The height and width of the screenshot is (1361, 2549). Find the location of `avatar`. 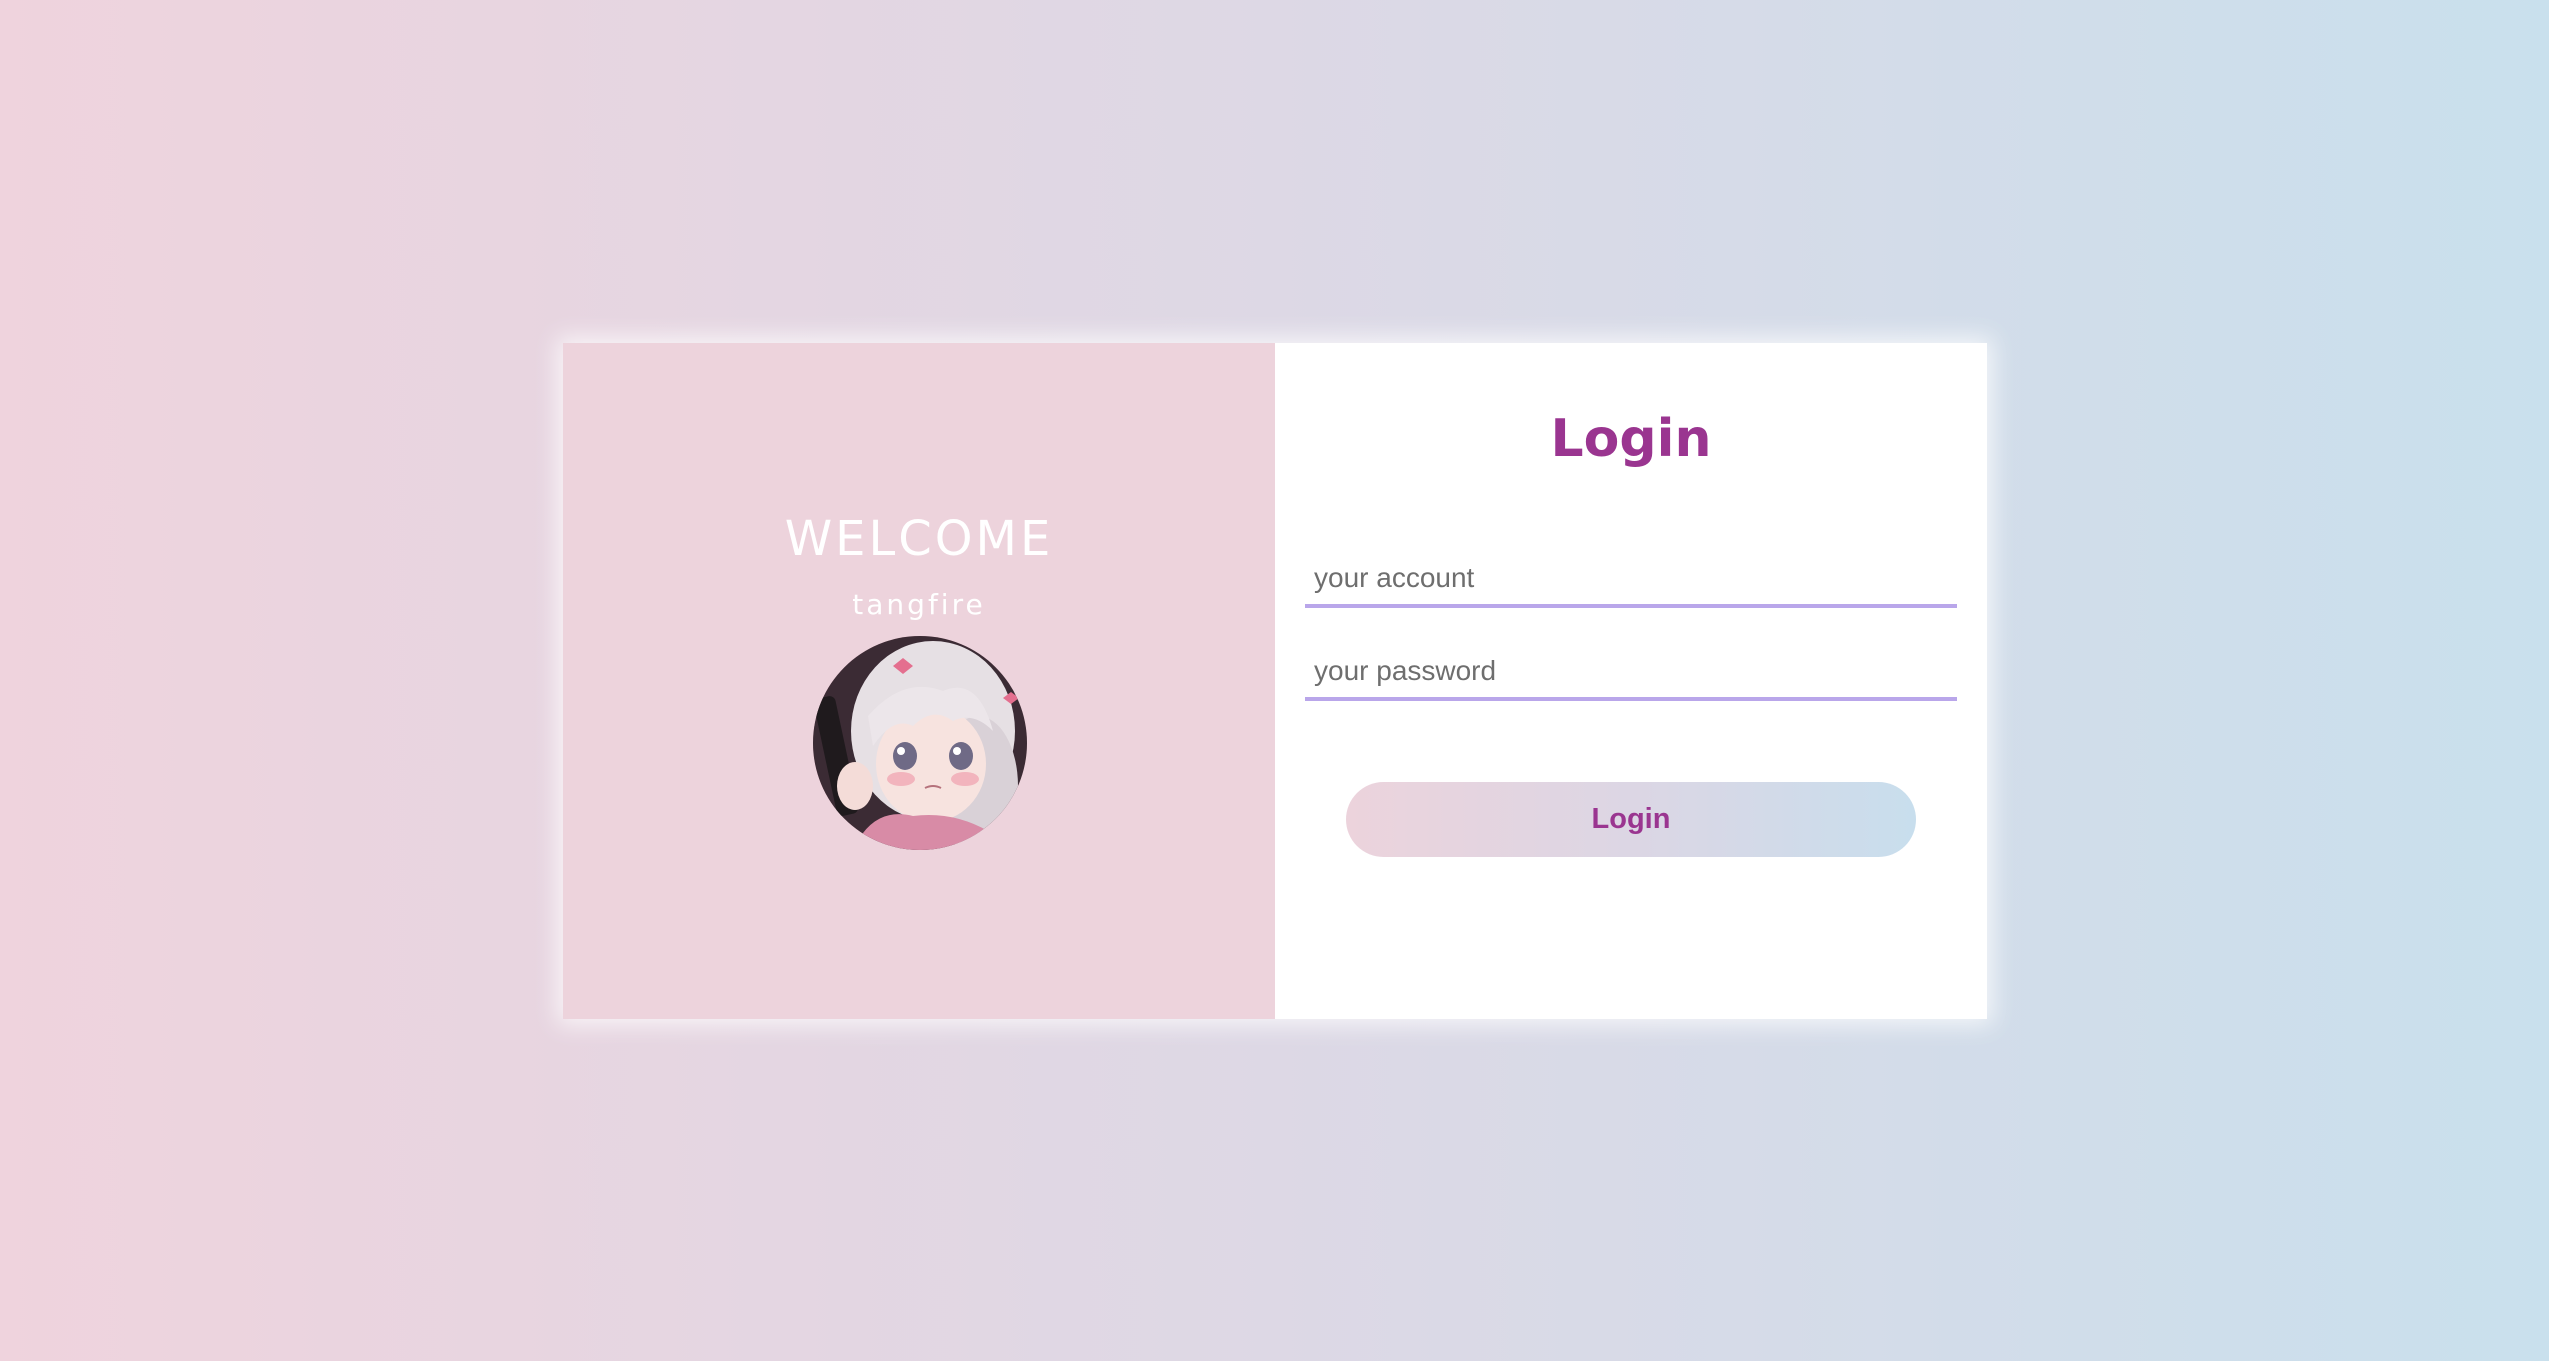

avatar is located at coordinates (920, 743).